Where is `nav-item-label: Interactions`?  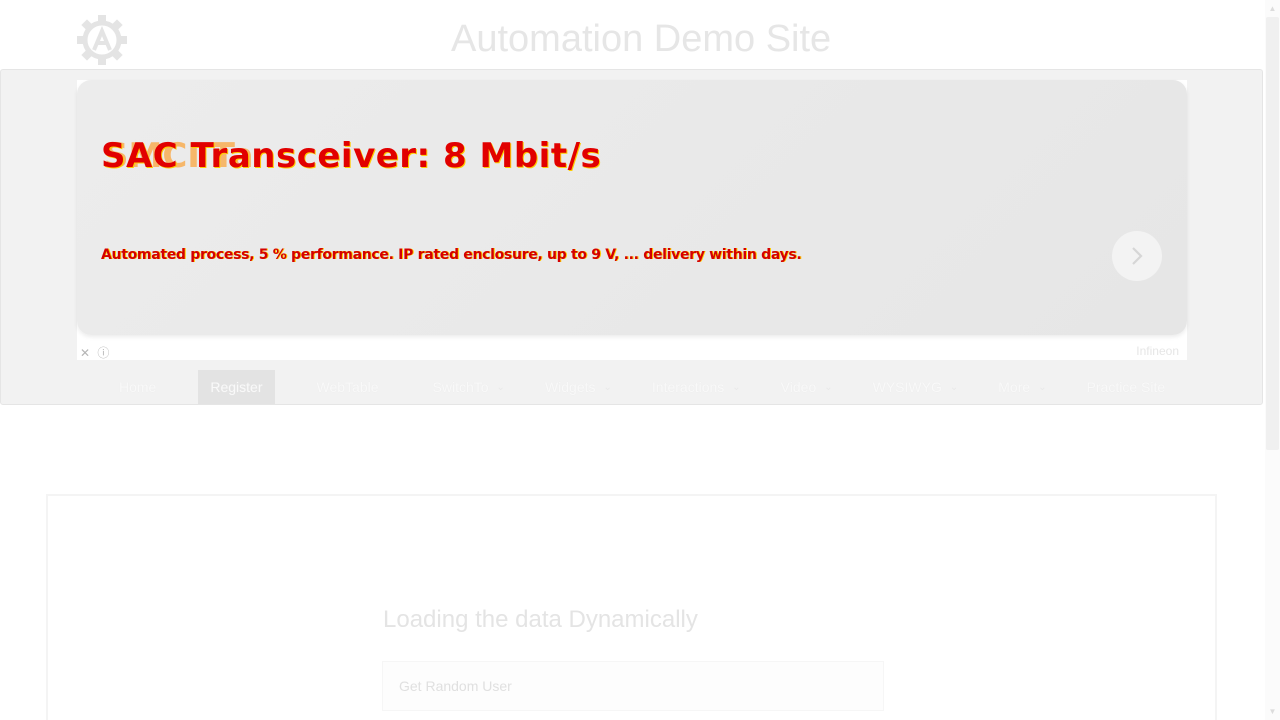 nav-item-label: Interactions is located at coordinates (688, 387).